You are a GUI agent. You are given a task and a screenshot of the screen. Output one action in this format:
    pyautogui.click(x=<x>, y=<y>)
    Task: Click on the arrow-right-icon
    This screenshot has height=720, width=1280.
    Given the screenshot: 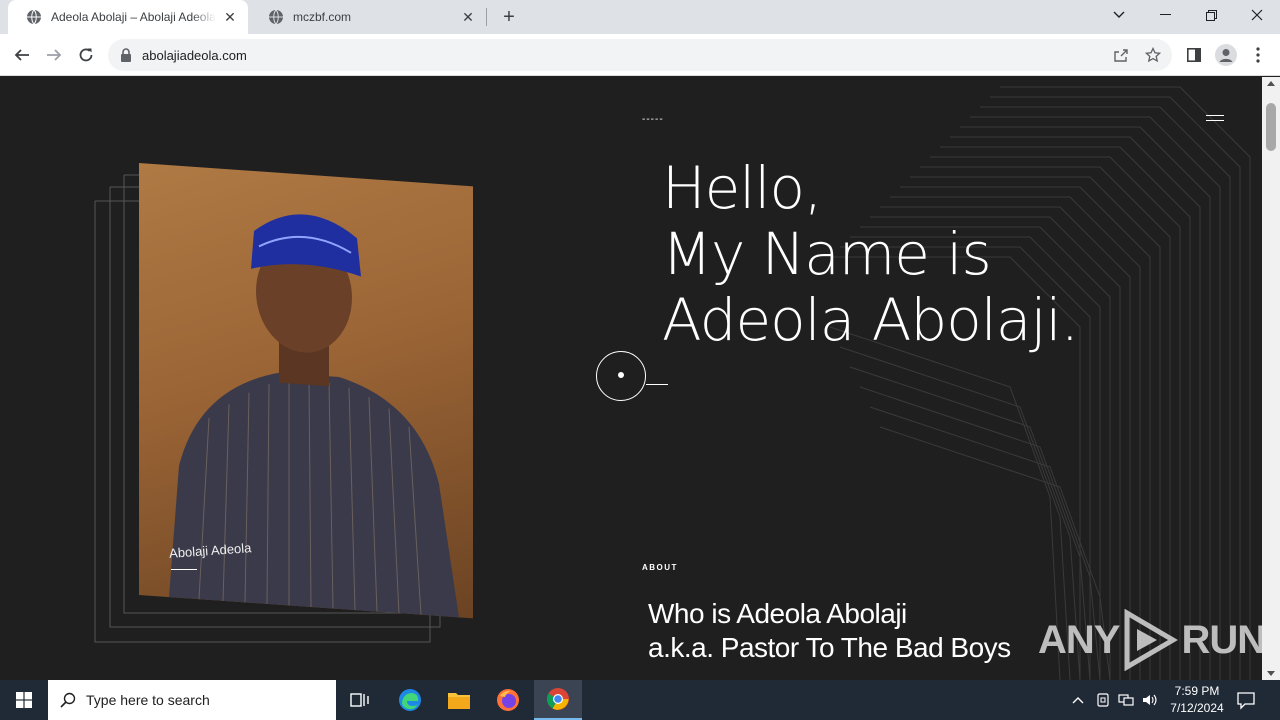 What is the action you would take?
    pyautogui.click(x=54, y=55)
    